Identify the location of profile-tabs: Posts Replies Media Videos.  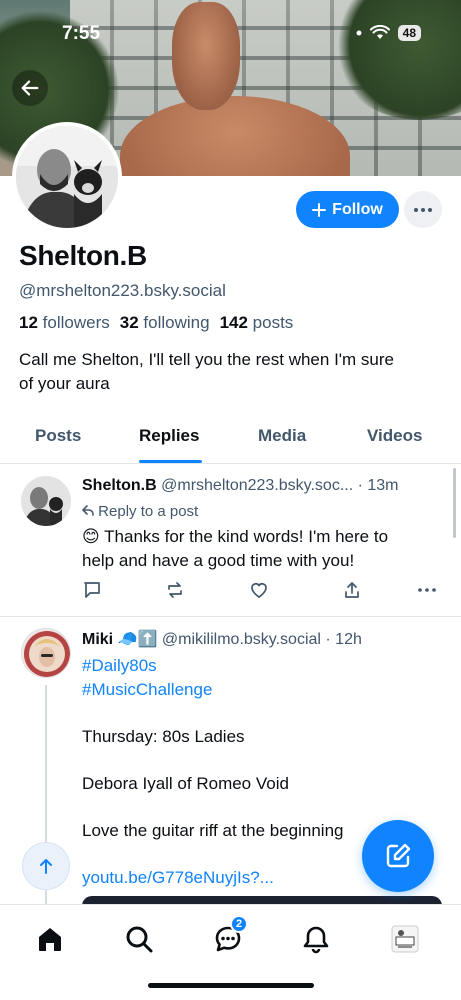
(230, 438).